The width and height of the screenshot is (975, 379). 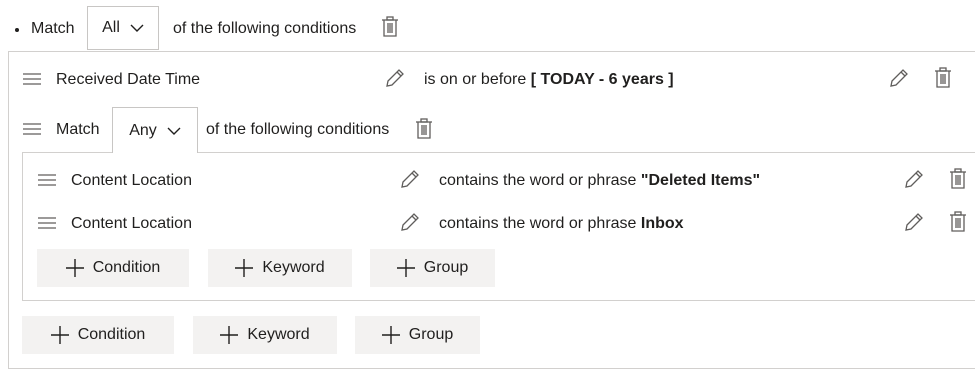 I want to click on group-match-suffix: of the following conditions, so click(x=298, y=129).